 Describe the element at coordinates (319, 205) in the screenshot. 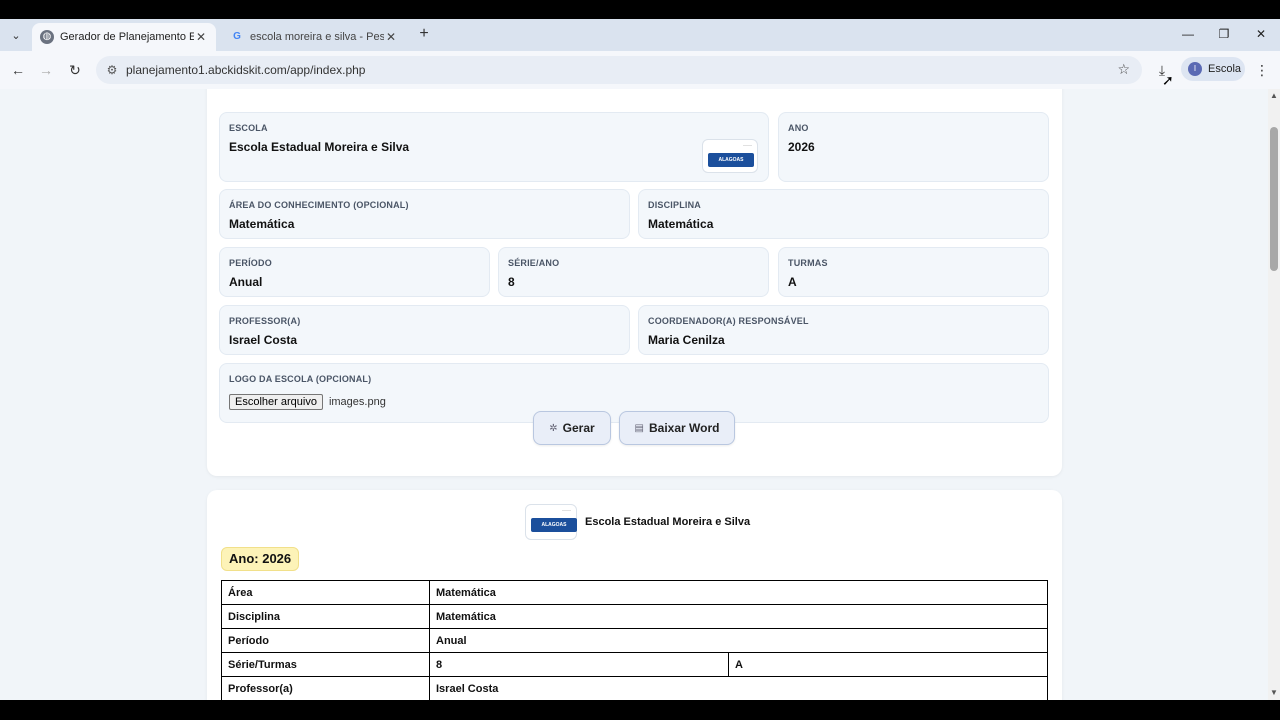

I see `area-label: ÁREA DO CONHECIMENTO (OPCIONAL)` at that location.